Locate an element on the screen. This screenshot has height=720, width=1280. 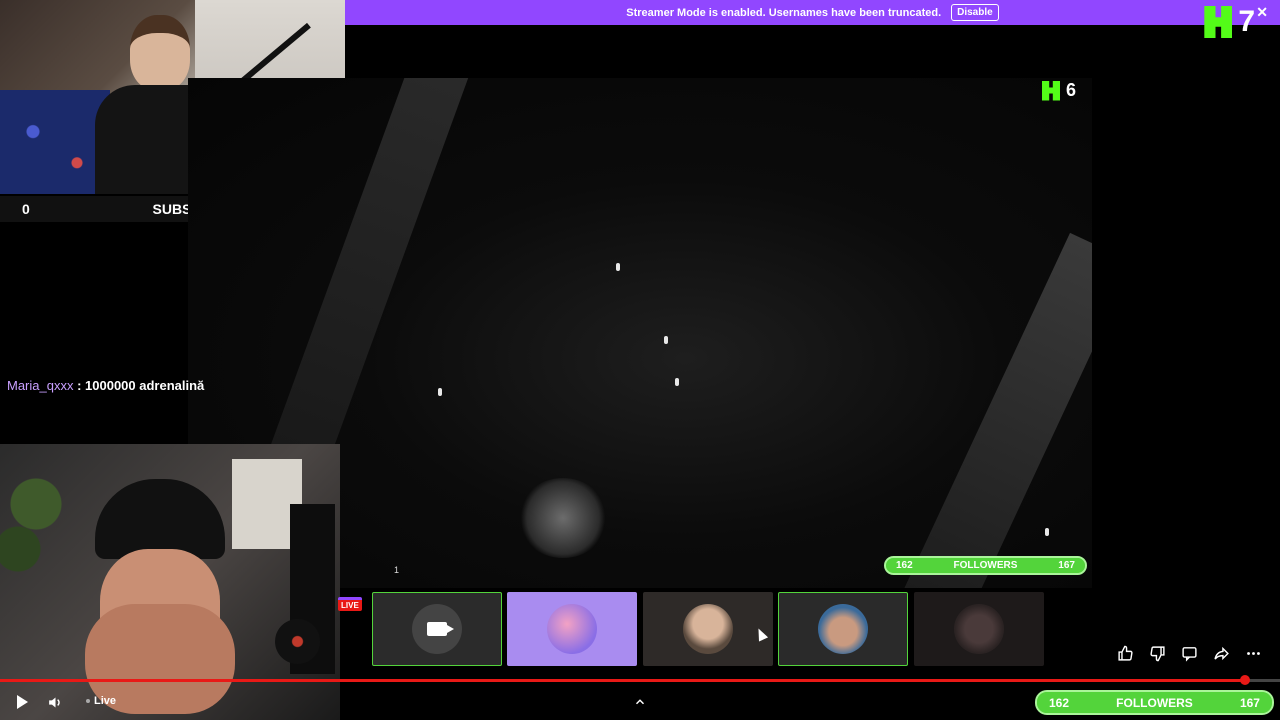
subs-label: SUBS is located at coordinates (172, 209).